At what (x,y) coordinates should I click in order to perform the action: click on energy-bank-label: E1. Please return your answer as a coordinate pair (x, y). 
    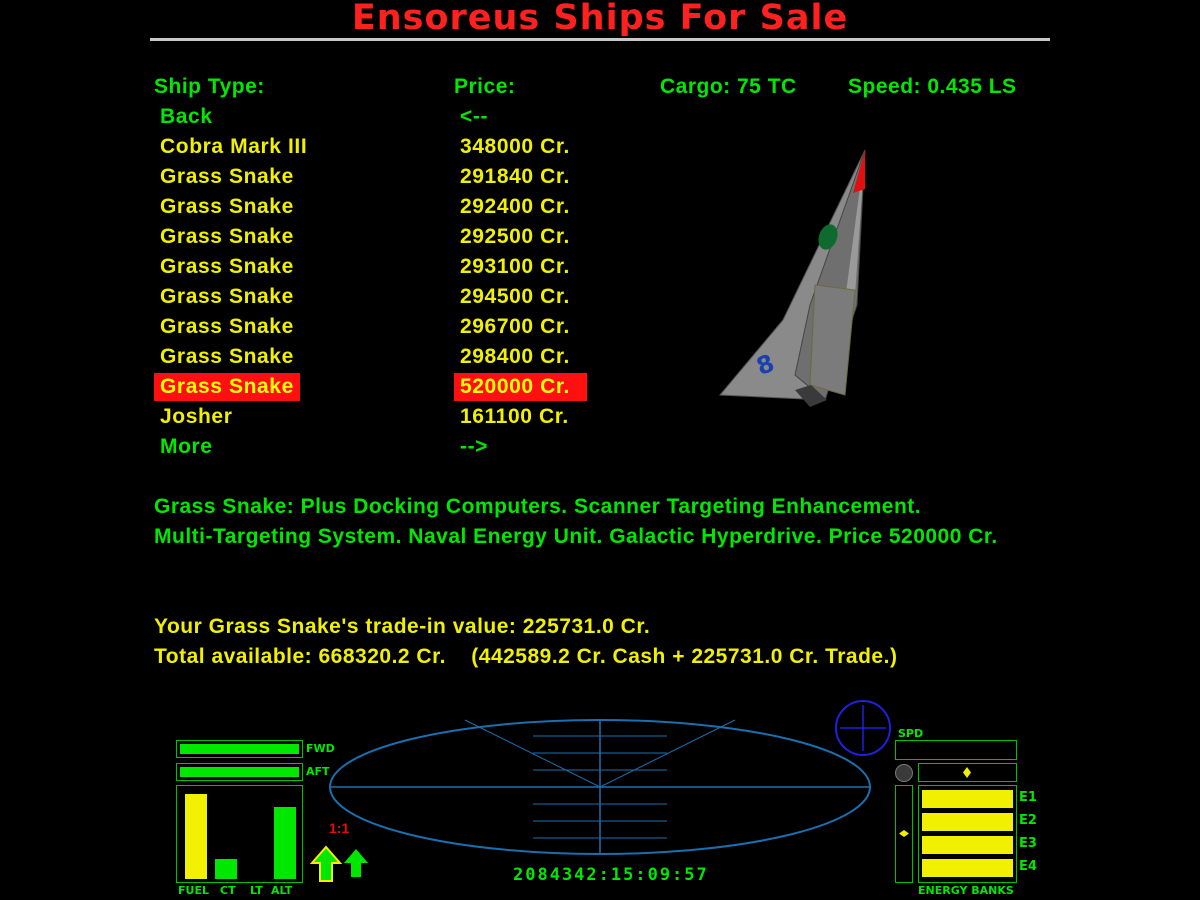
    Looking at the image, I should click on (1028, 797).